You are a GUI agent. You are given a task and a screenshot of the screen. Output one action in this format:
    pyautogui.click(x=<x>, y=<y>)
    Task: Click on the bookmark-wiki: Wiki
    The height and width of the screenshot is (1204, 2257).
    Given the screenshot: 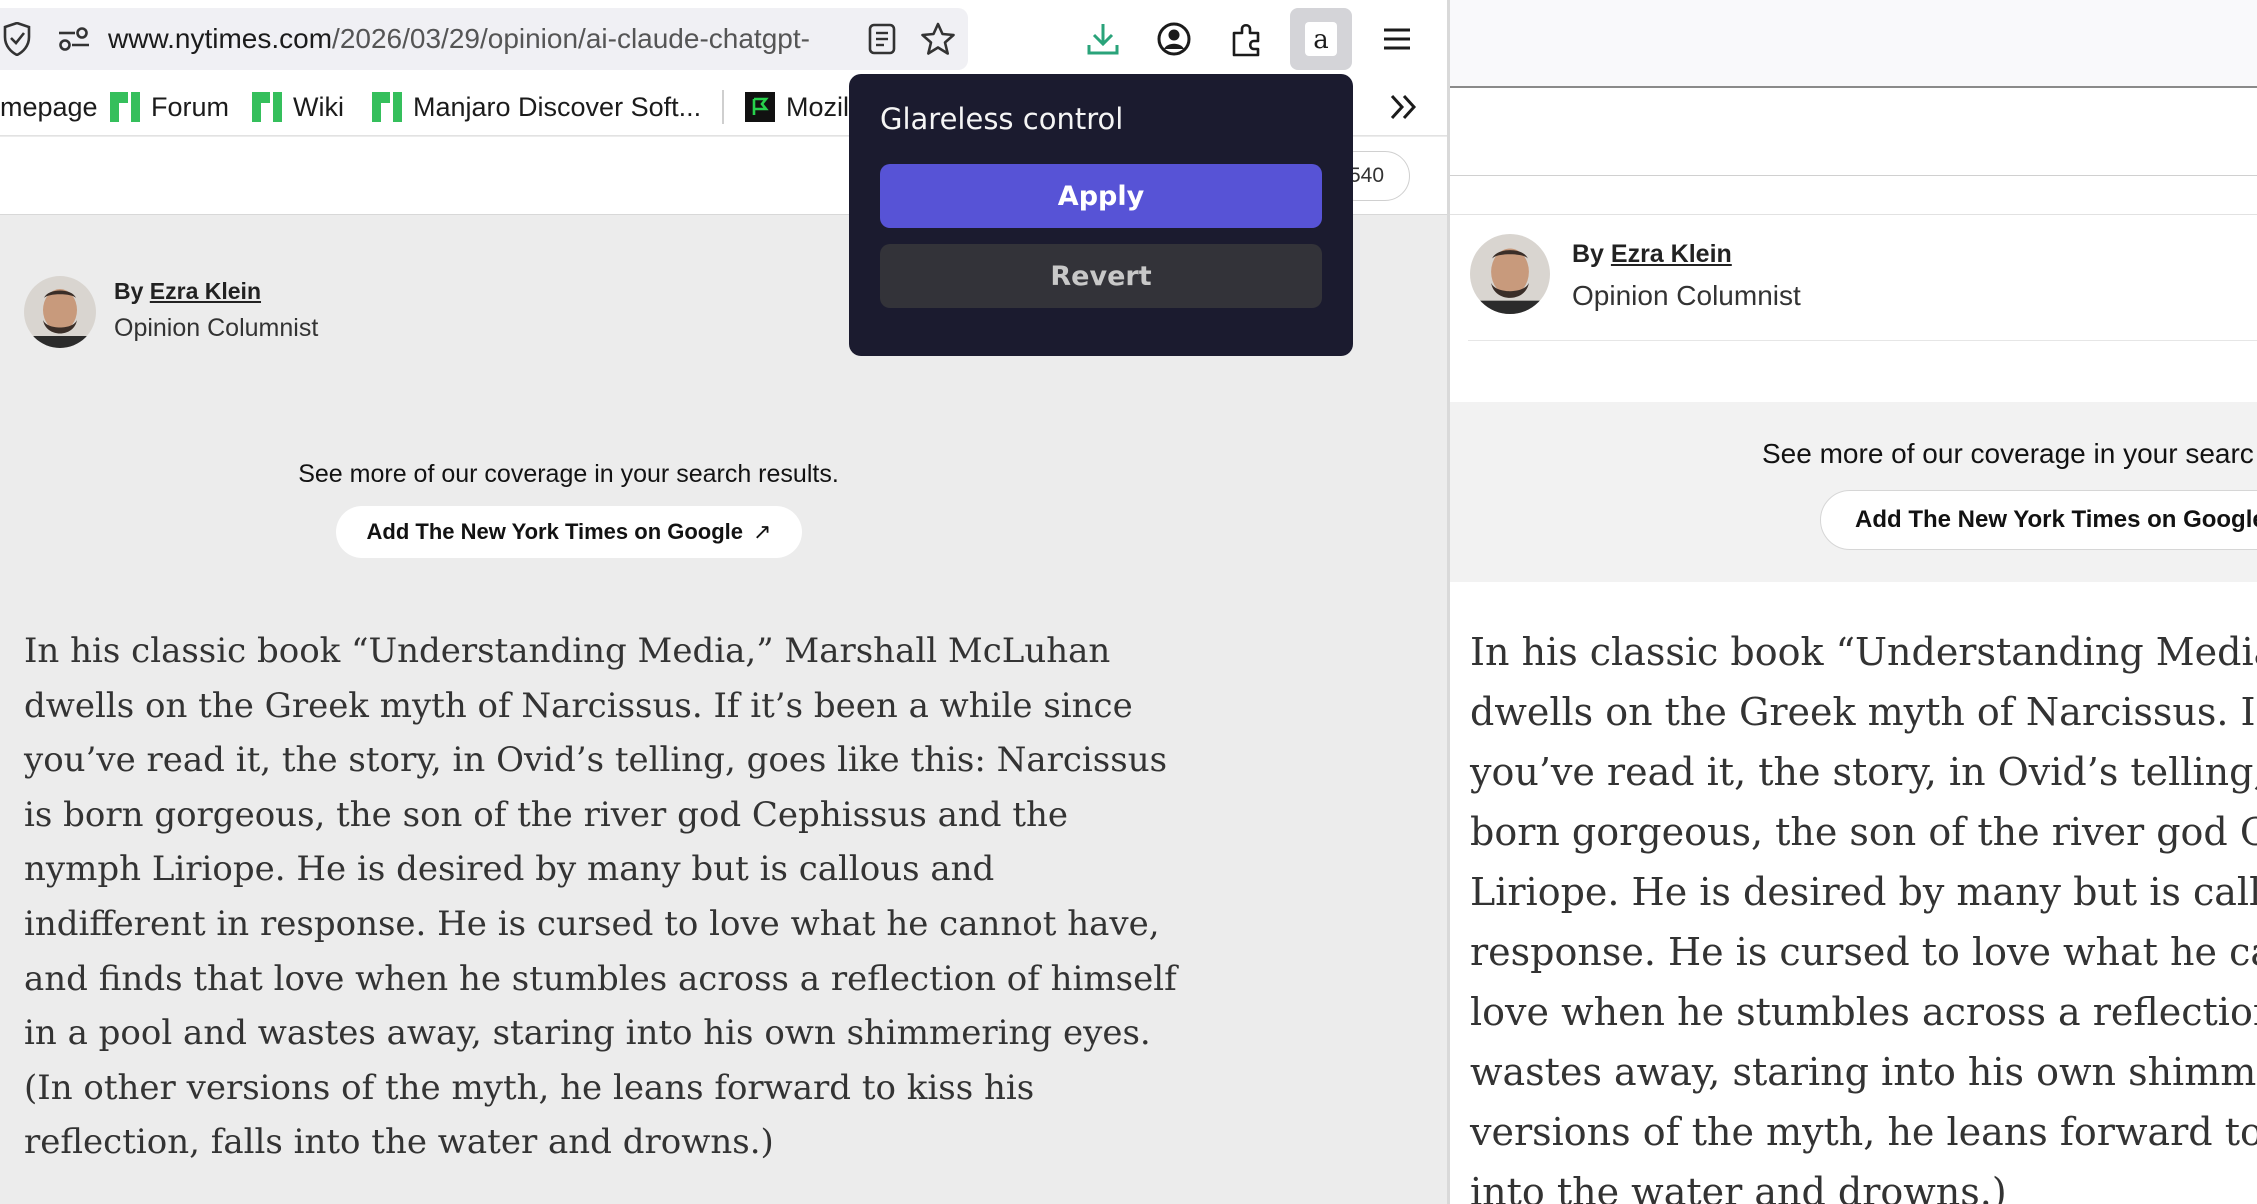 What is the action you would take?
    pyautogui.click(x=297, y=107)
    